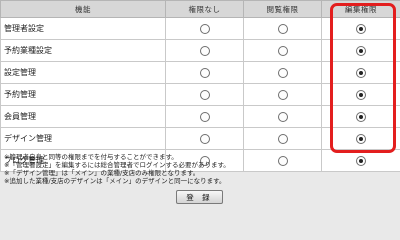  What do you see at coordinates (115, 181) in the screenshot?
I see `note-line: ※追加した業種/支店のデザインは「メイン」のデザインと同一になります。` at bounding box center [115, 181].